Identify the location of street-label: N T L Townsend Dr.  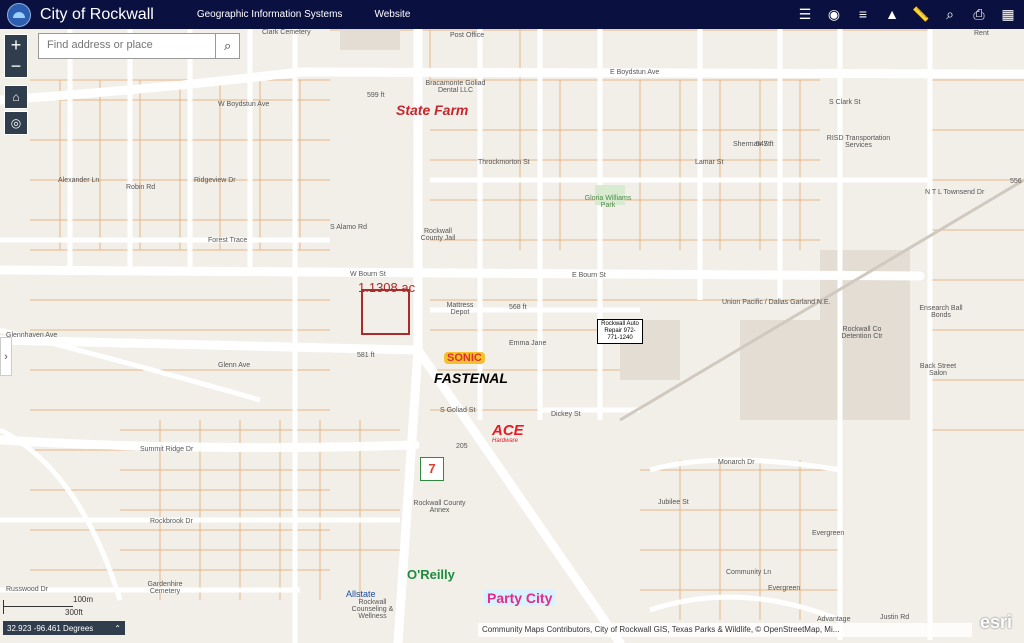
(955, 192).